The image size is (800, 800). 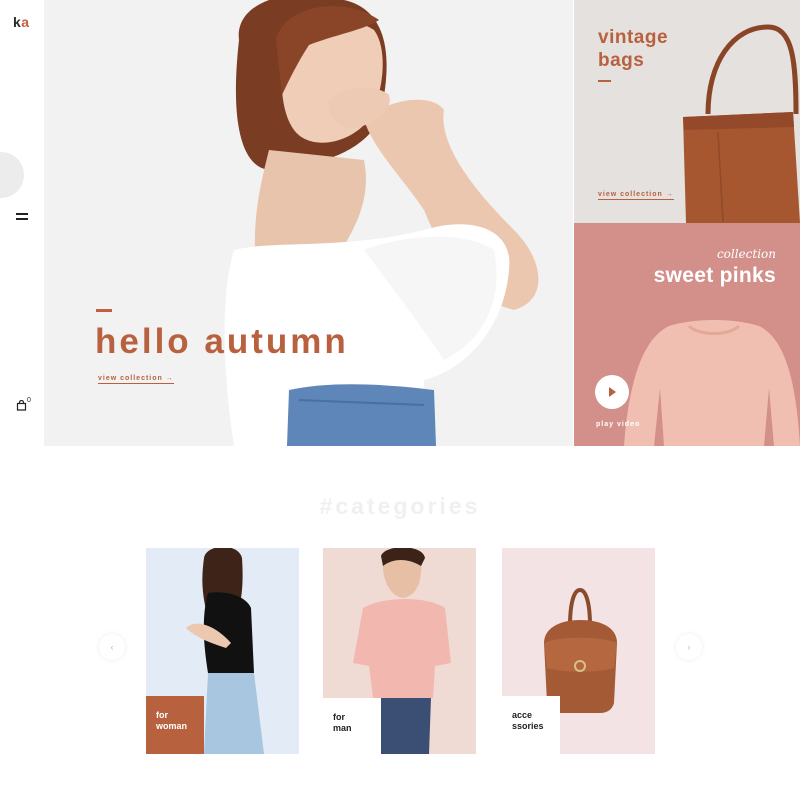 I want to click on category-label-line2: woman, so click(x=172, y=726).